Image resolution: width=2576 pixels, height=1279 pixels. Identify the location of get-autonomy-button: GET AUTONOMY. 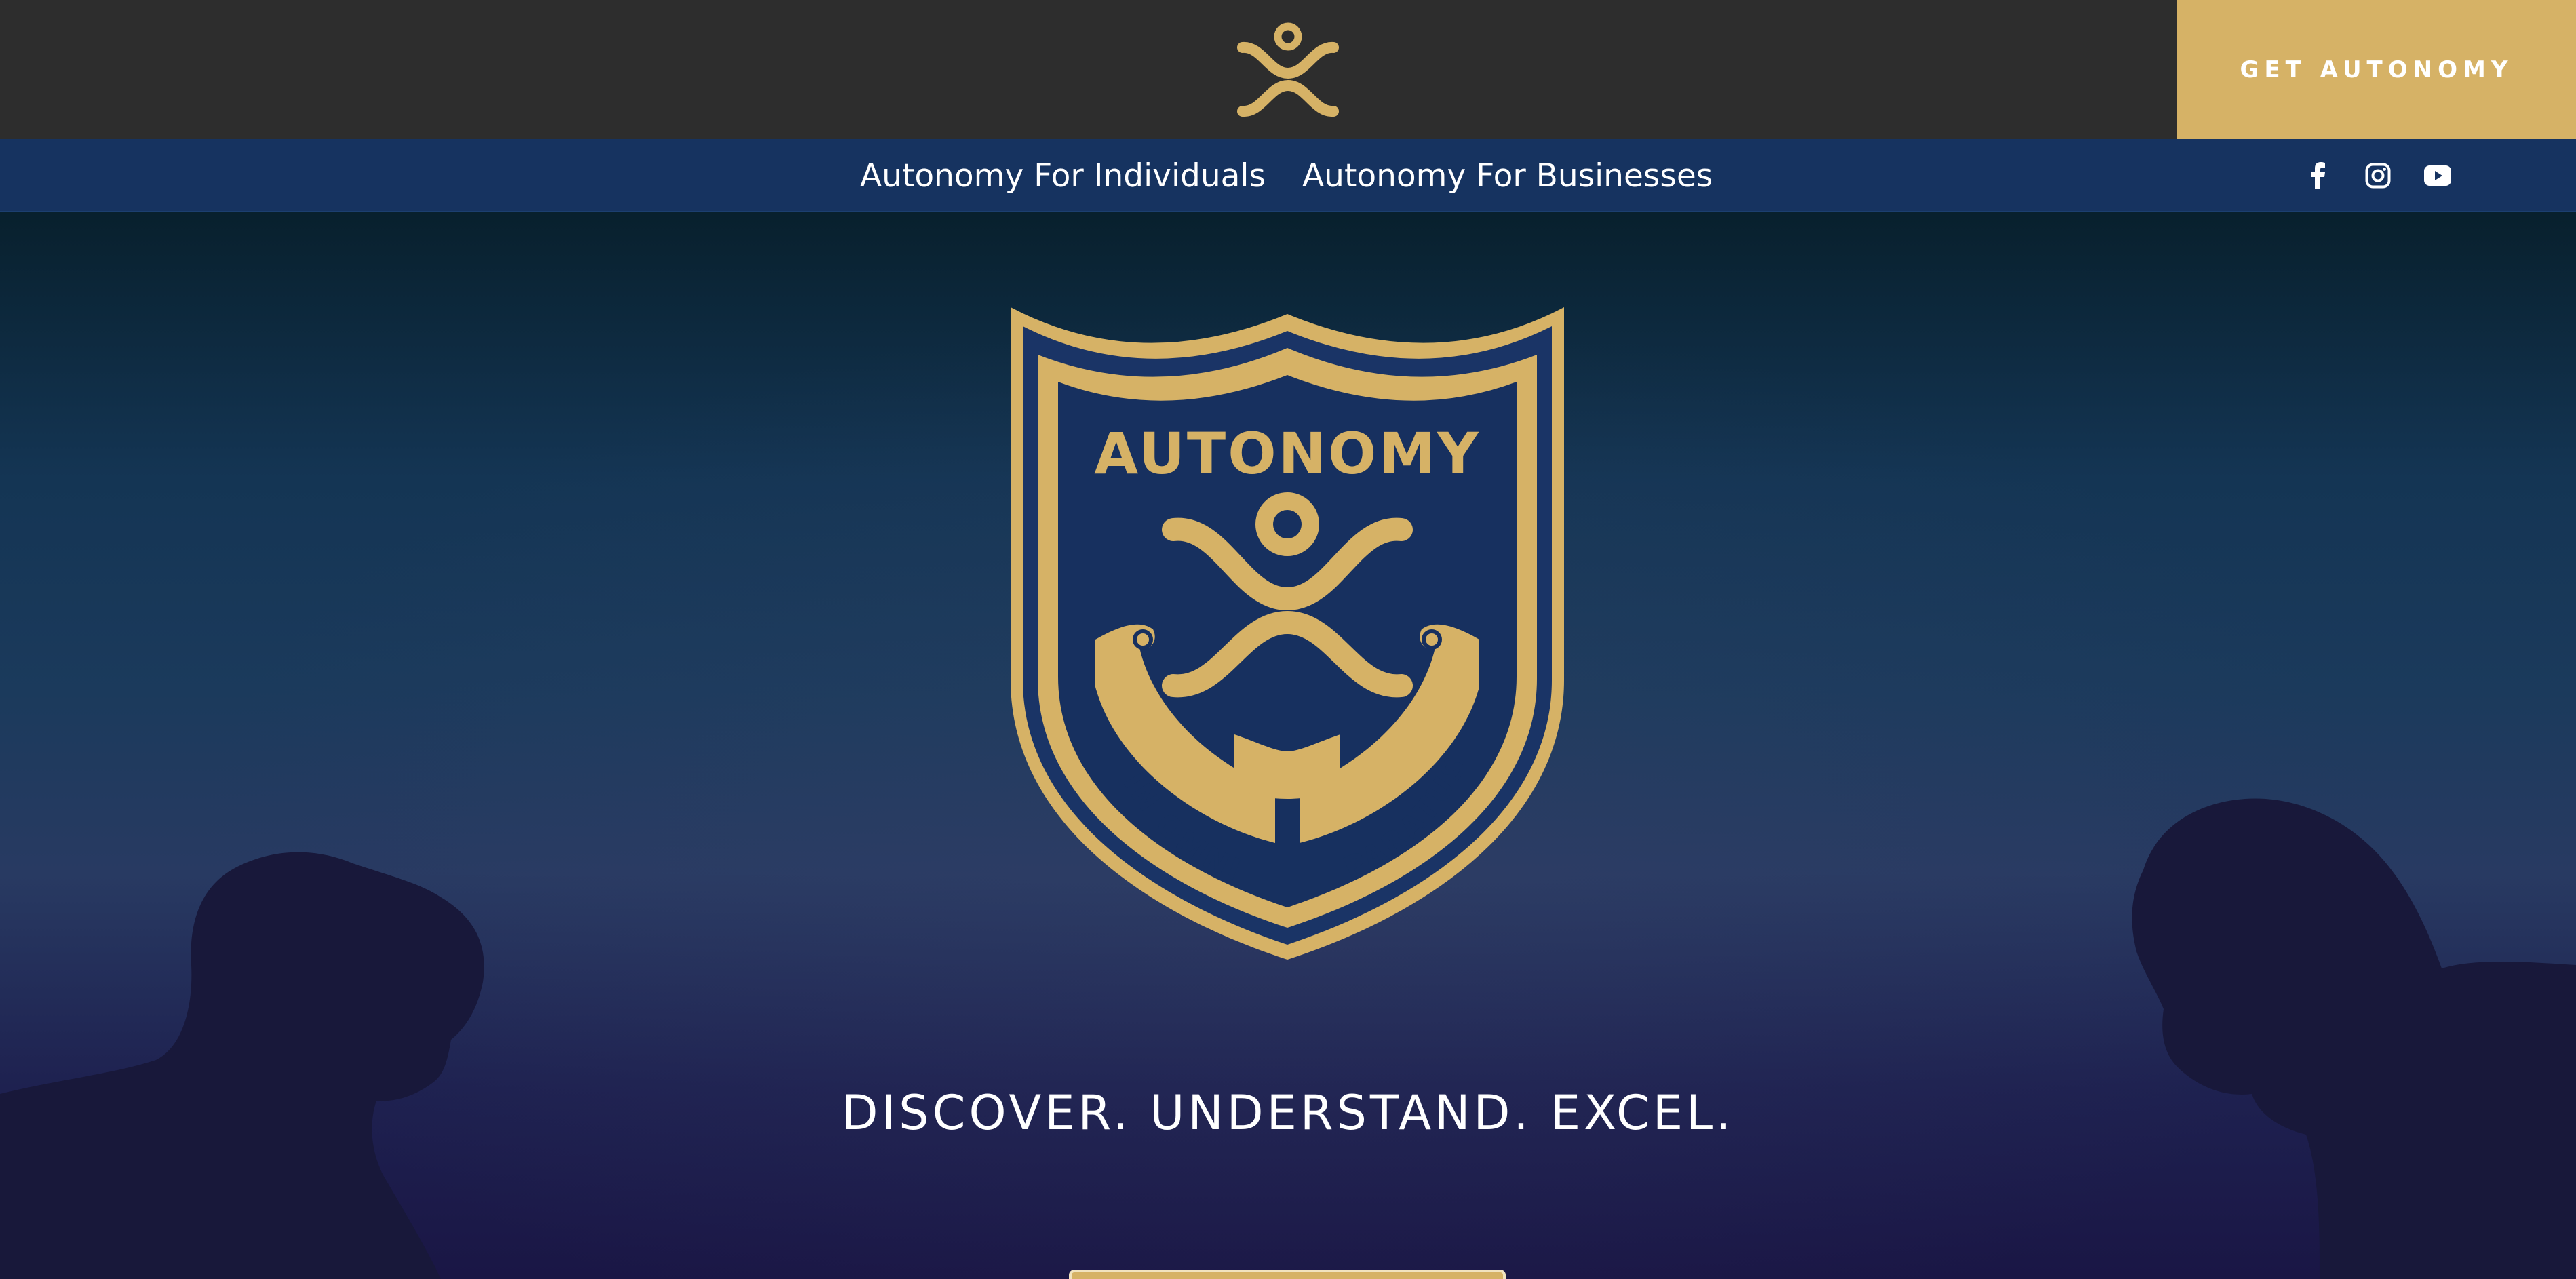
(2376, 69).